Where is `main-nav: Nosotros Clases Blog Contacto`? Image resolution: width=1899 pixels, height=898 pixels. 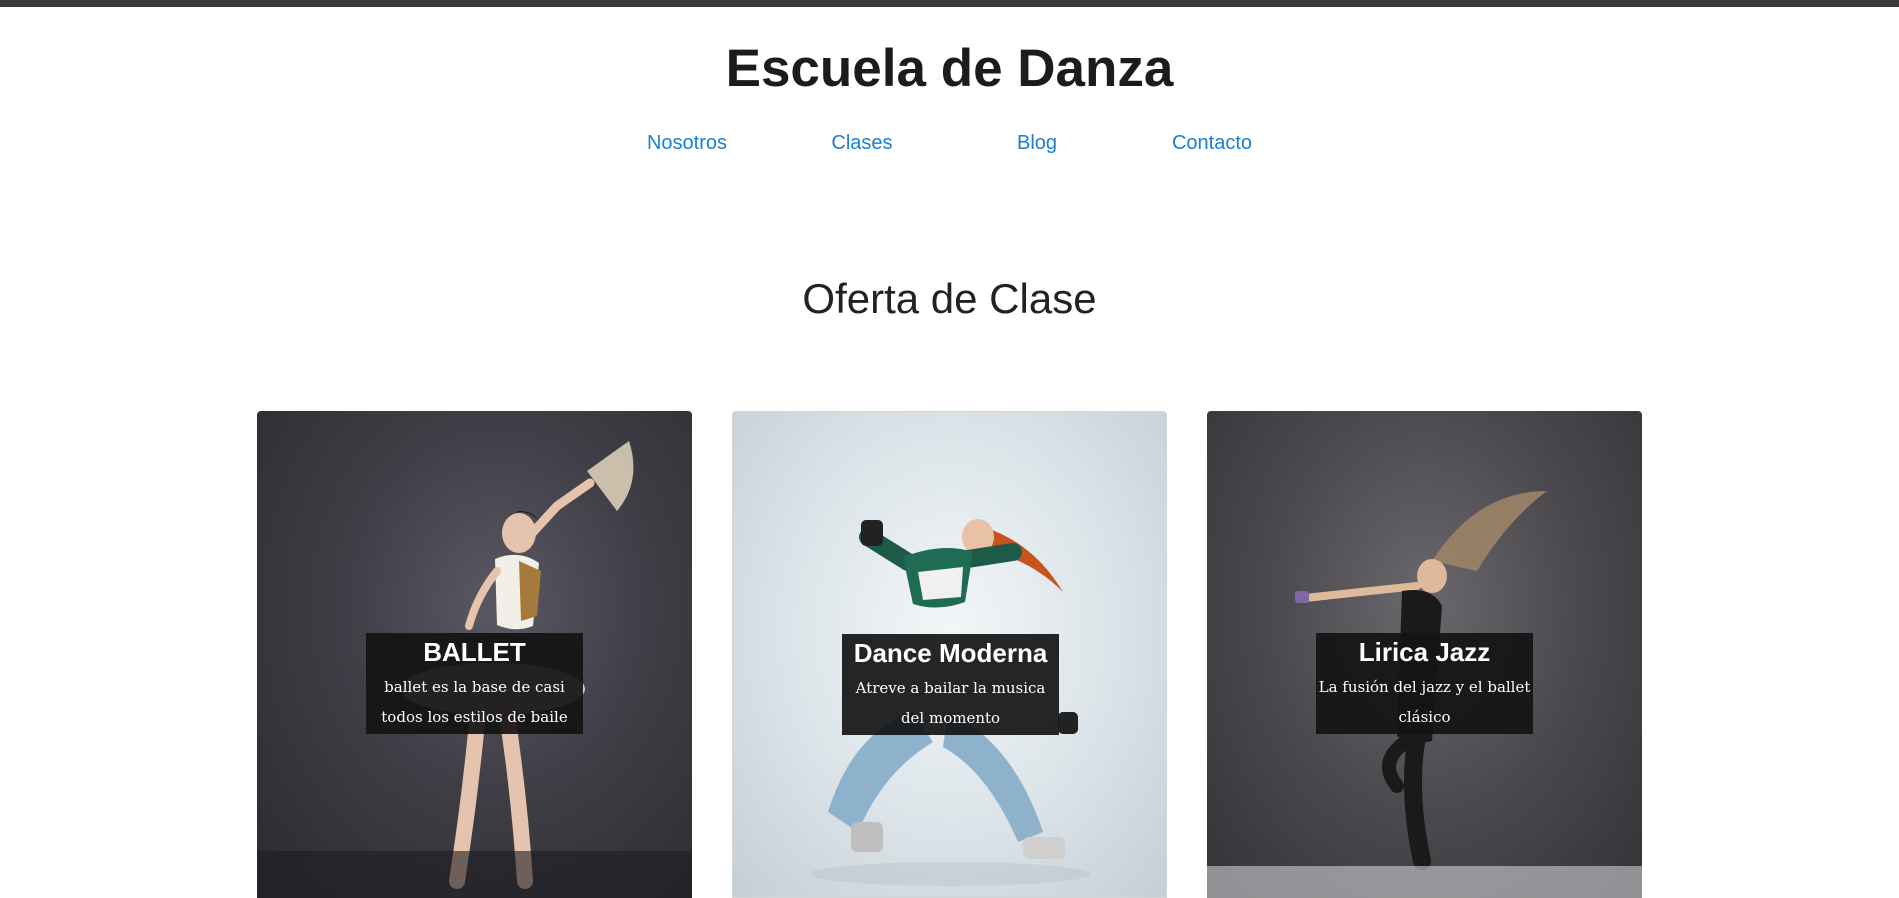 main-nav: Nosotros Clases Blog Contacto is located at coordinates (949, 143).